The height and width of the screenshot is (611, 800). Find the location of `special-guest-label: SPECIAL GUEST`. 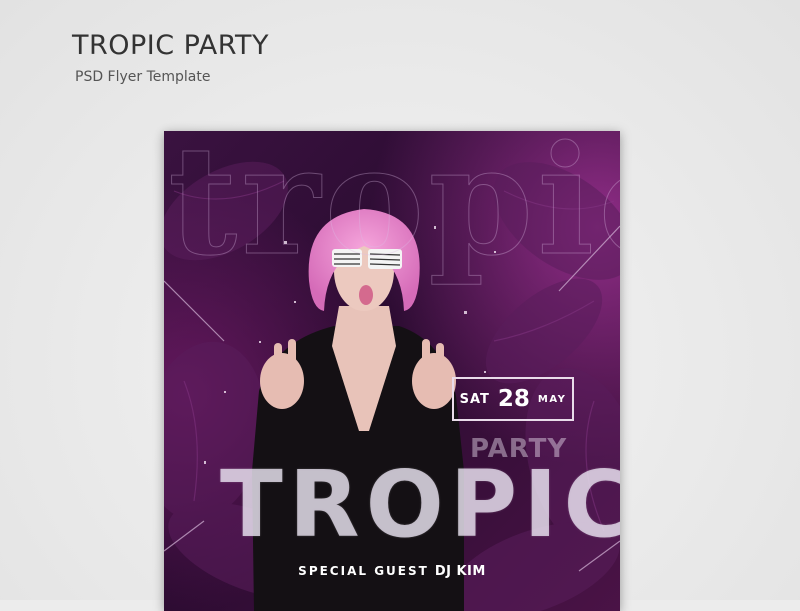

special-guest-label: SPECIAL GUEST is located at coordinates (363, 571).